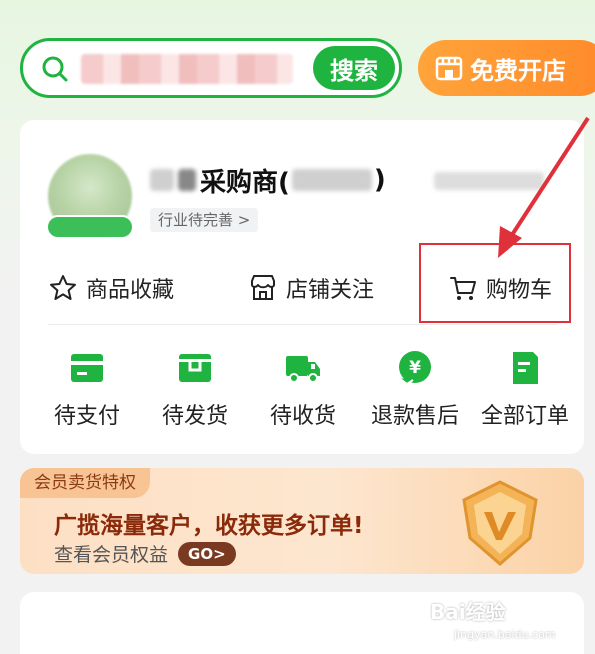 This screenshot has width=595, height=654. What do you see at coordinates (303, 324) in the screenshot?
I see `divider` at bounding box center [303, 324].